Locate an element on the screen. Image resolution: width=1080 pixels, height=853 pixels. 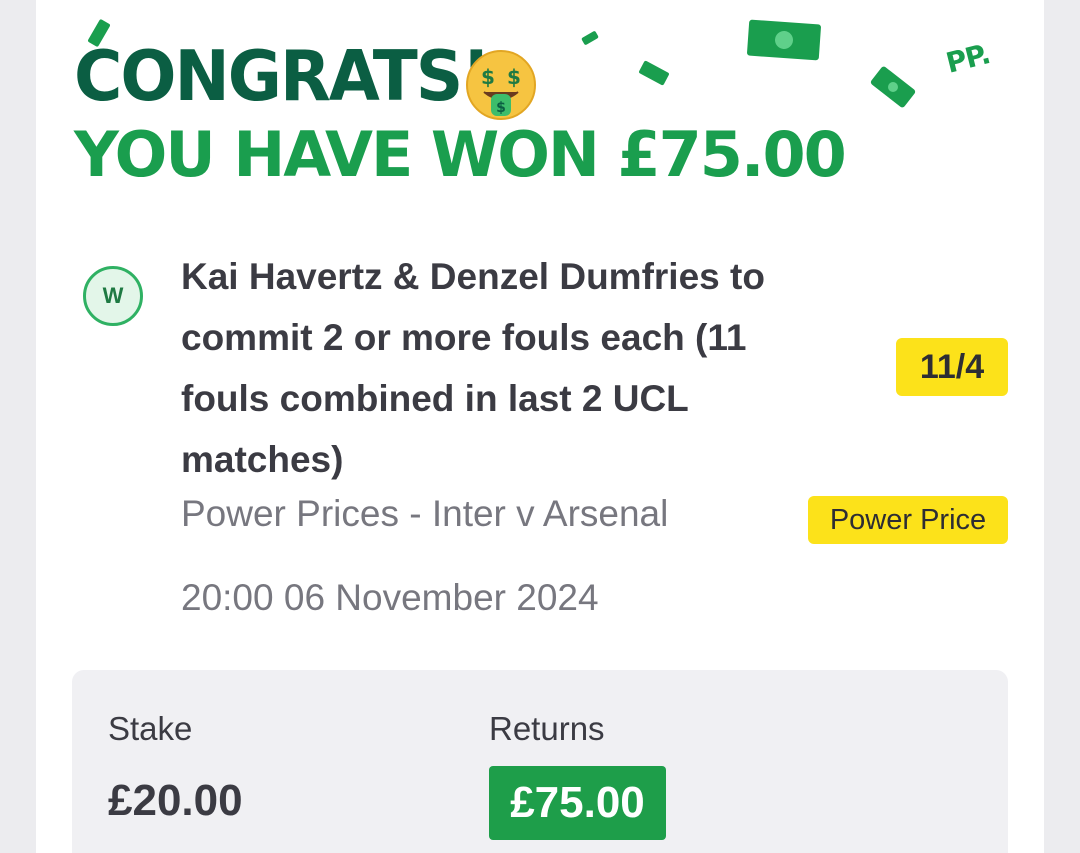
stake-value: £20.00 is located at coordinates (175, 800).